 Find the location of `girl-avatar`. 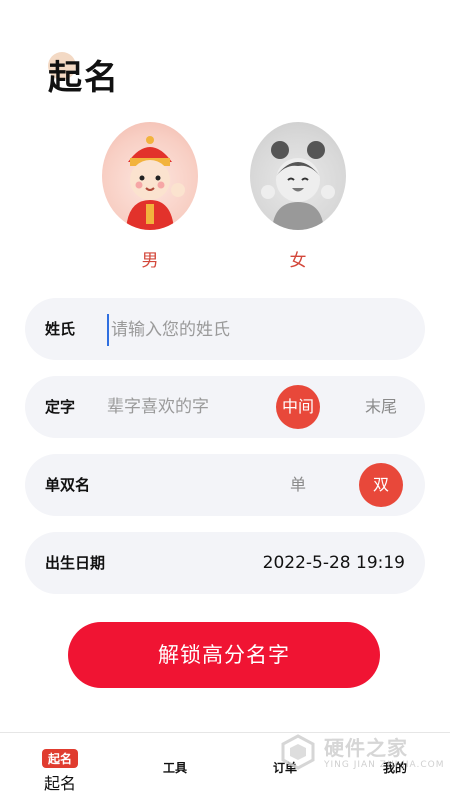

girl-avatar is located at coordinates (298, 176).